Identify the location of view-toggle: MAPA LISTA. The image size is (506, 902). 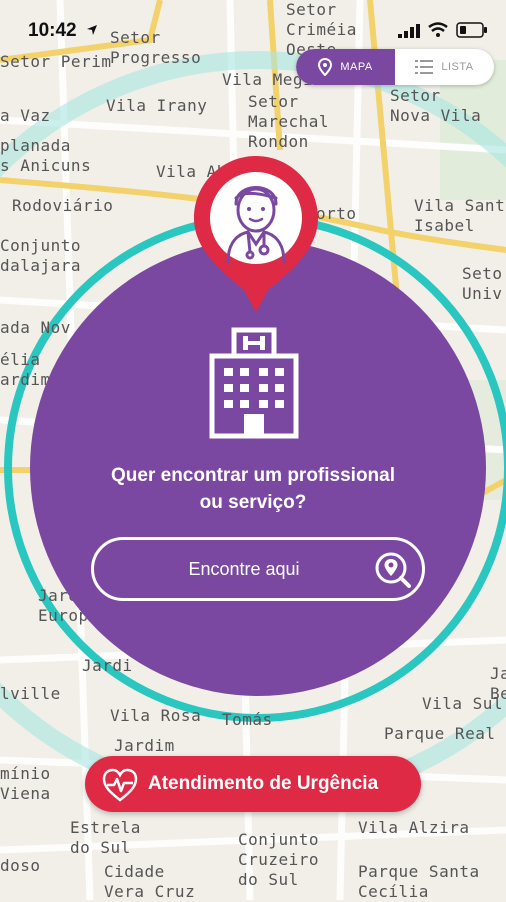
(395, 67).